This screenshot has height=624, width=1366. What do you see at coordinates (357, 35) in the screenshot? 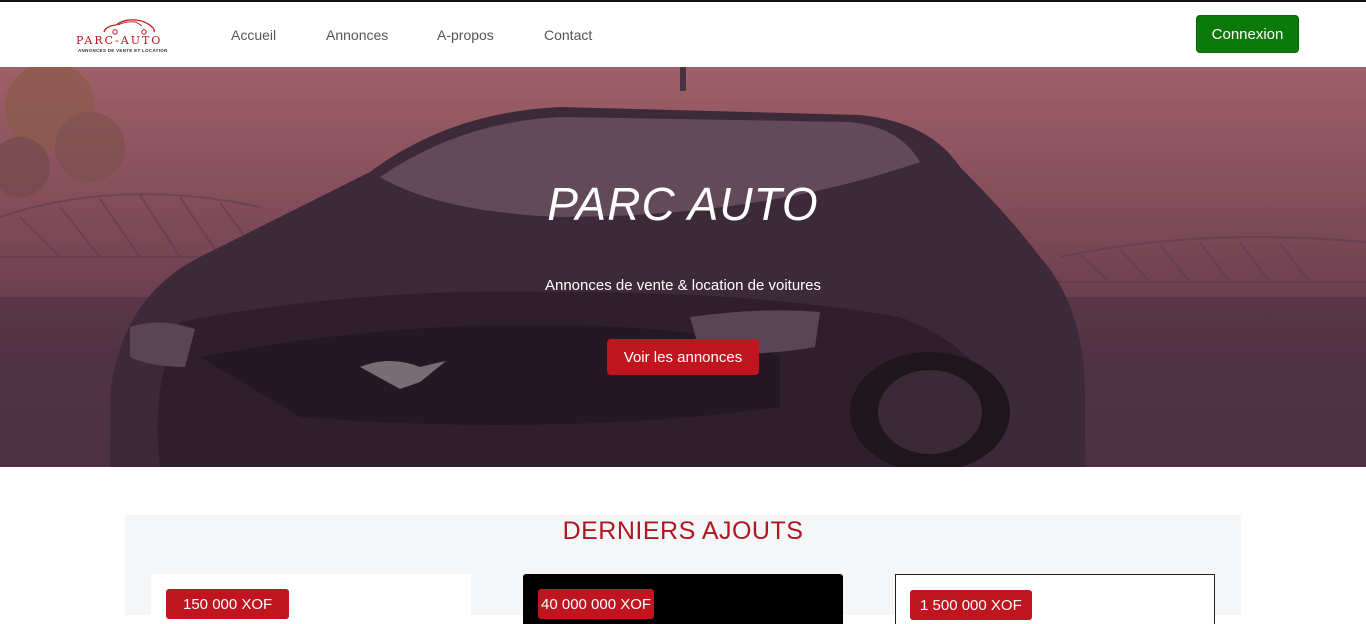
I see `nav-link-annonces: Annonces` at bounding box center [357, 35].